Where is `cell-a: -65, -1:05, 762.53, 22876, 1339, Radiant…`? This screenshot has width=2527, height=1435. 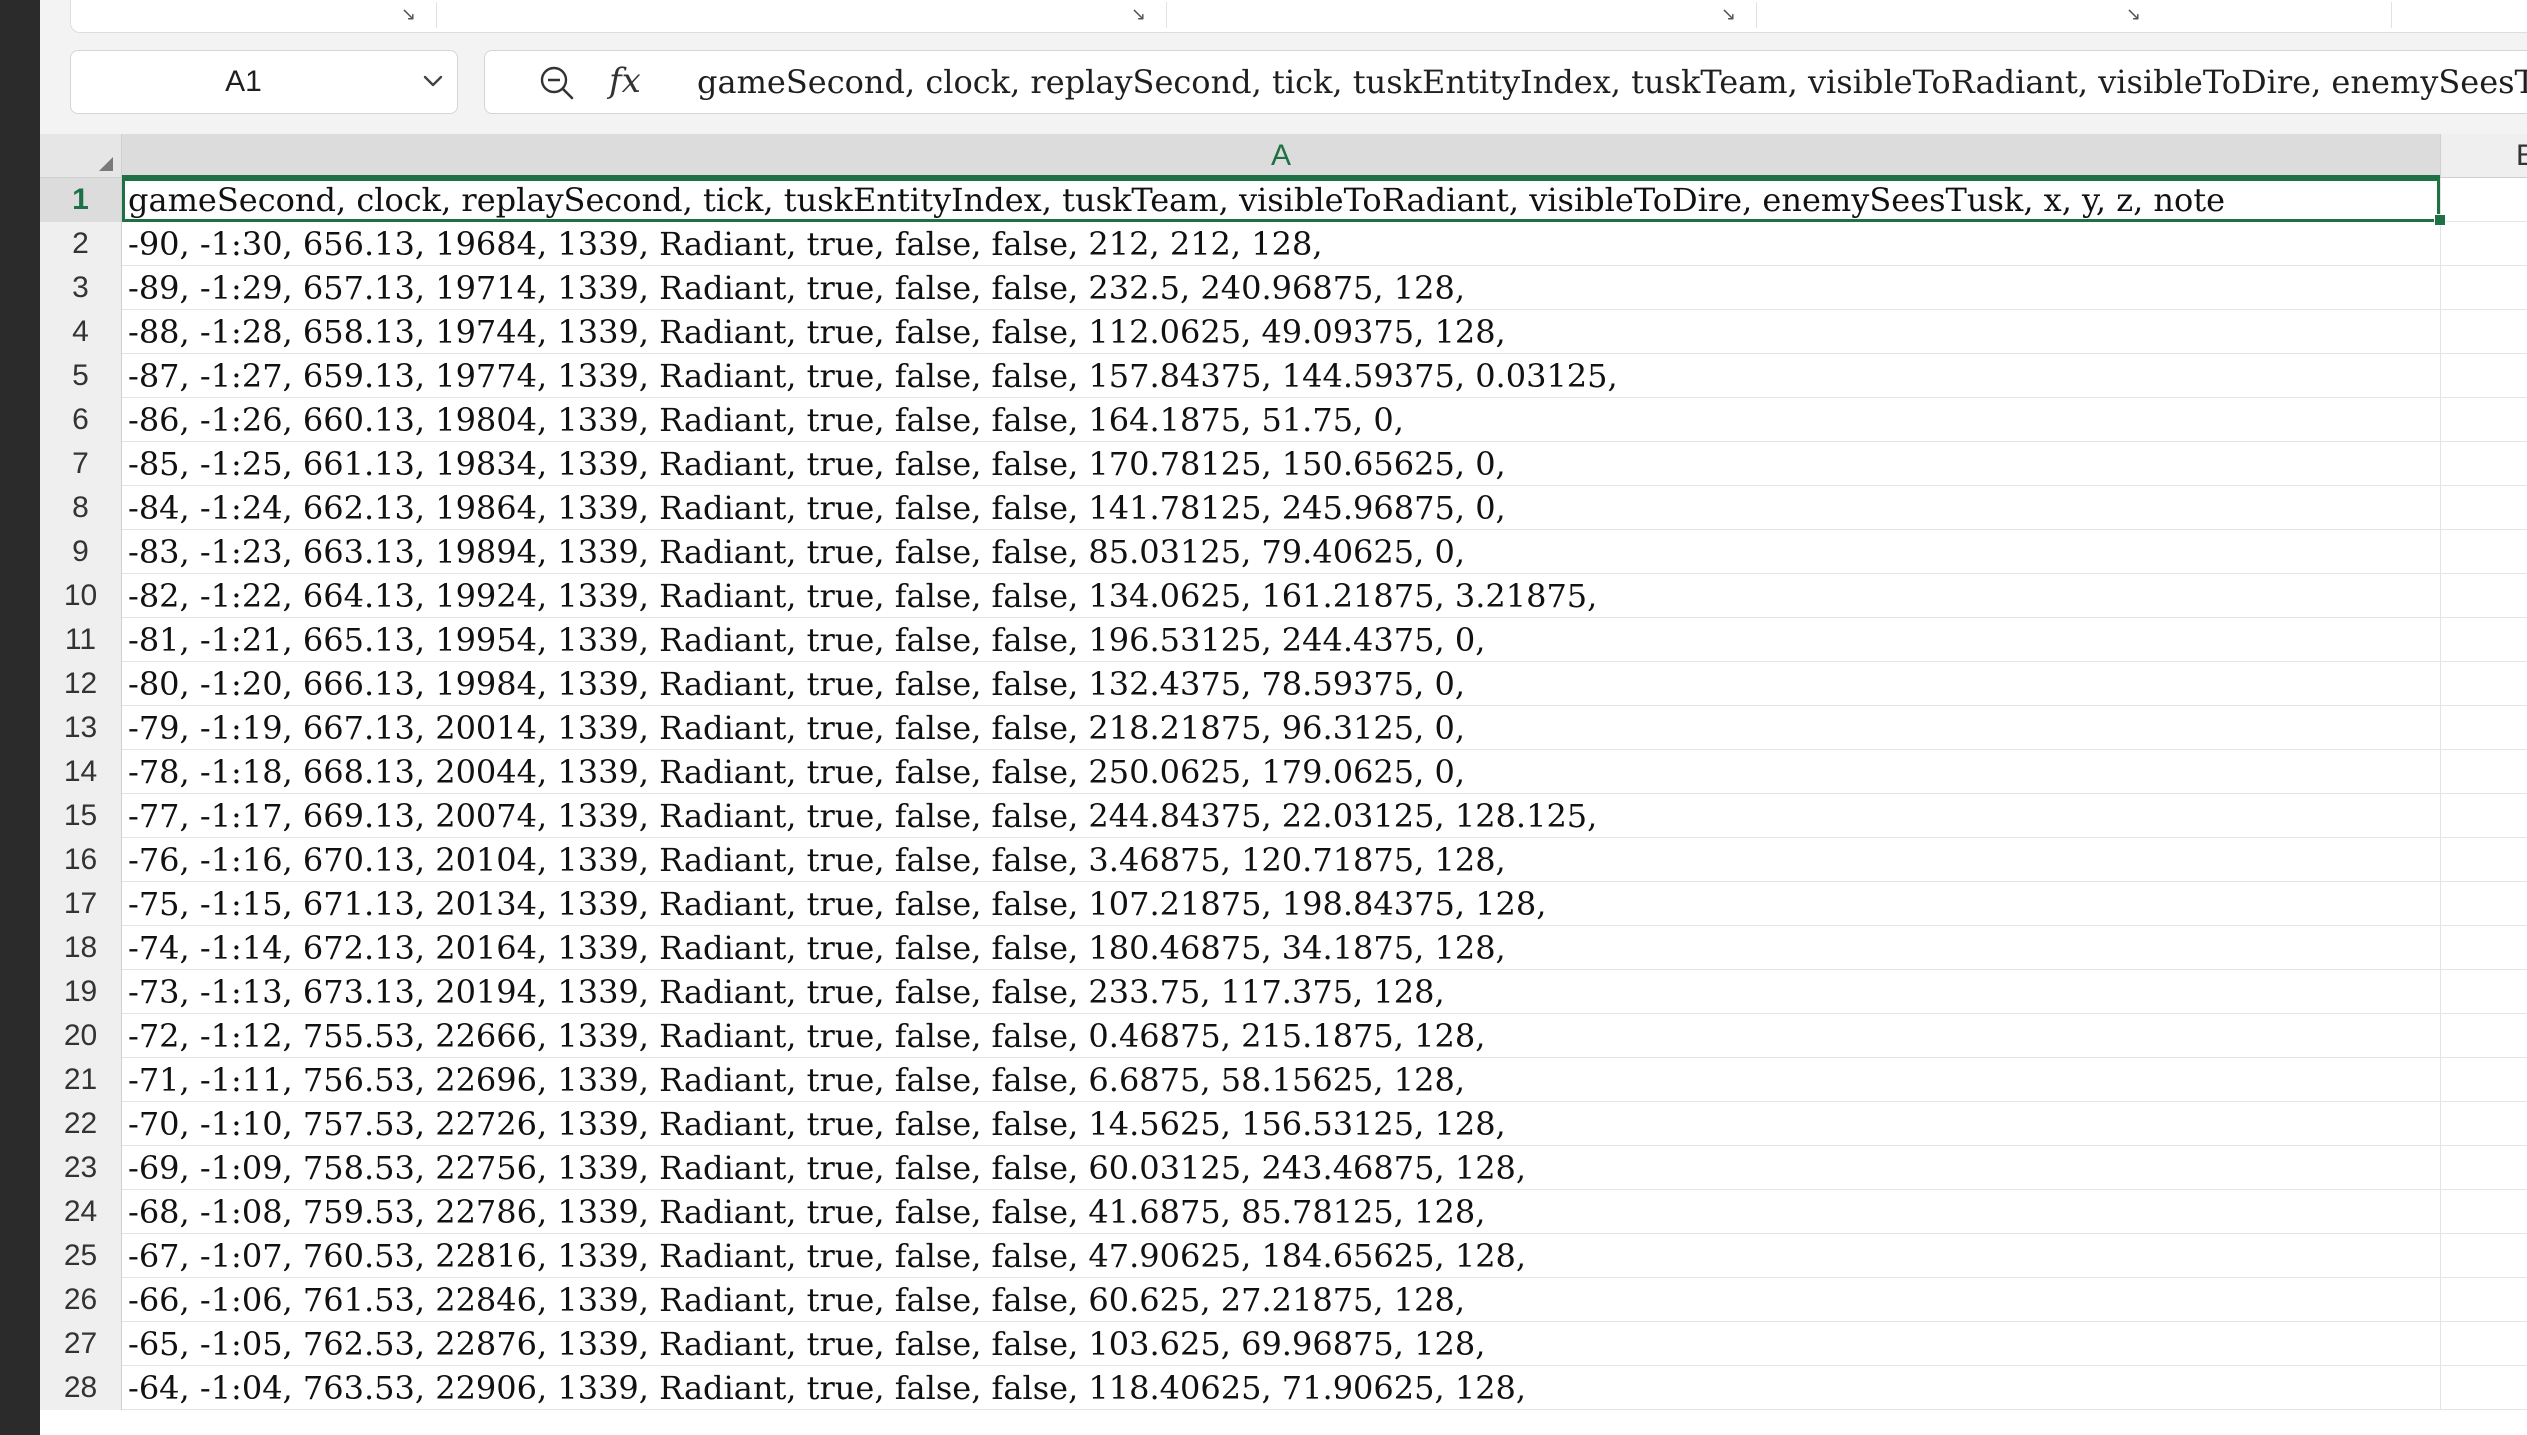
cell-a: -65, -1:05, 762.53, 22876, 1339, Radiant… is located at coordinates (1281, 1344).